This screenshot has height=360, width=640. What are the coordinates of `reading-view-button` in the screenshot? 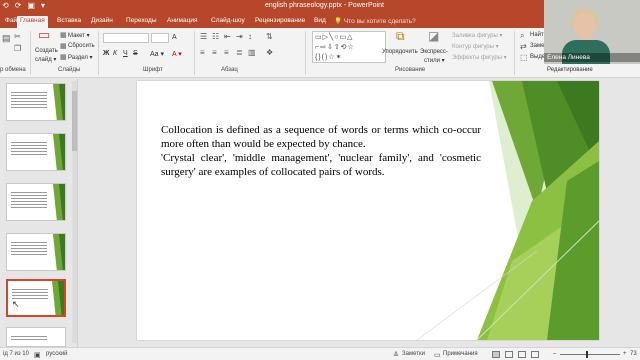 It's located at (522, 354).